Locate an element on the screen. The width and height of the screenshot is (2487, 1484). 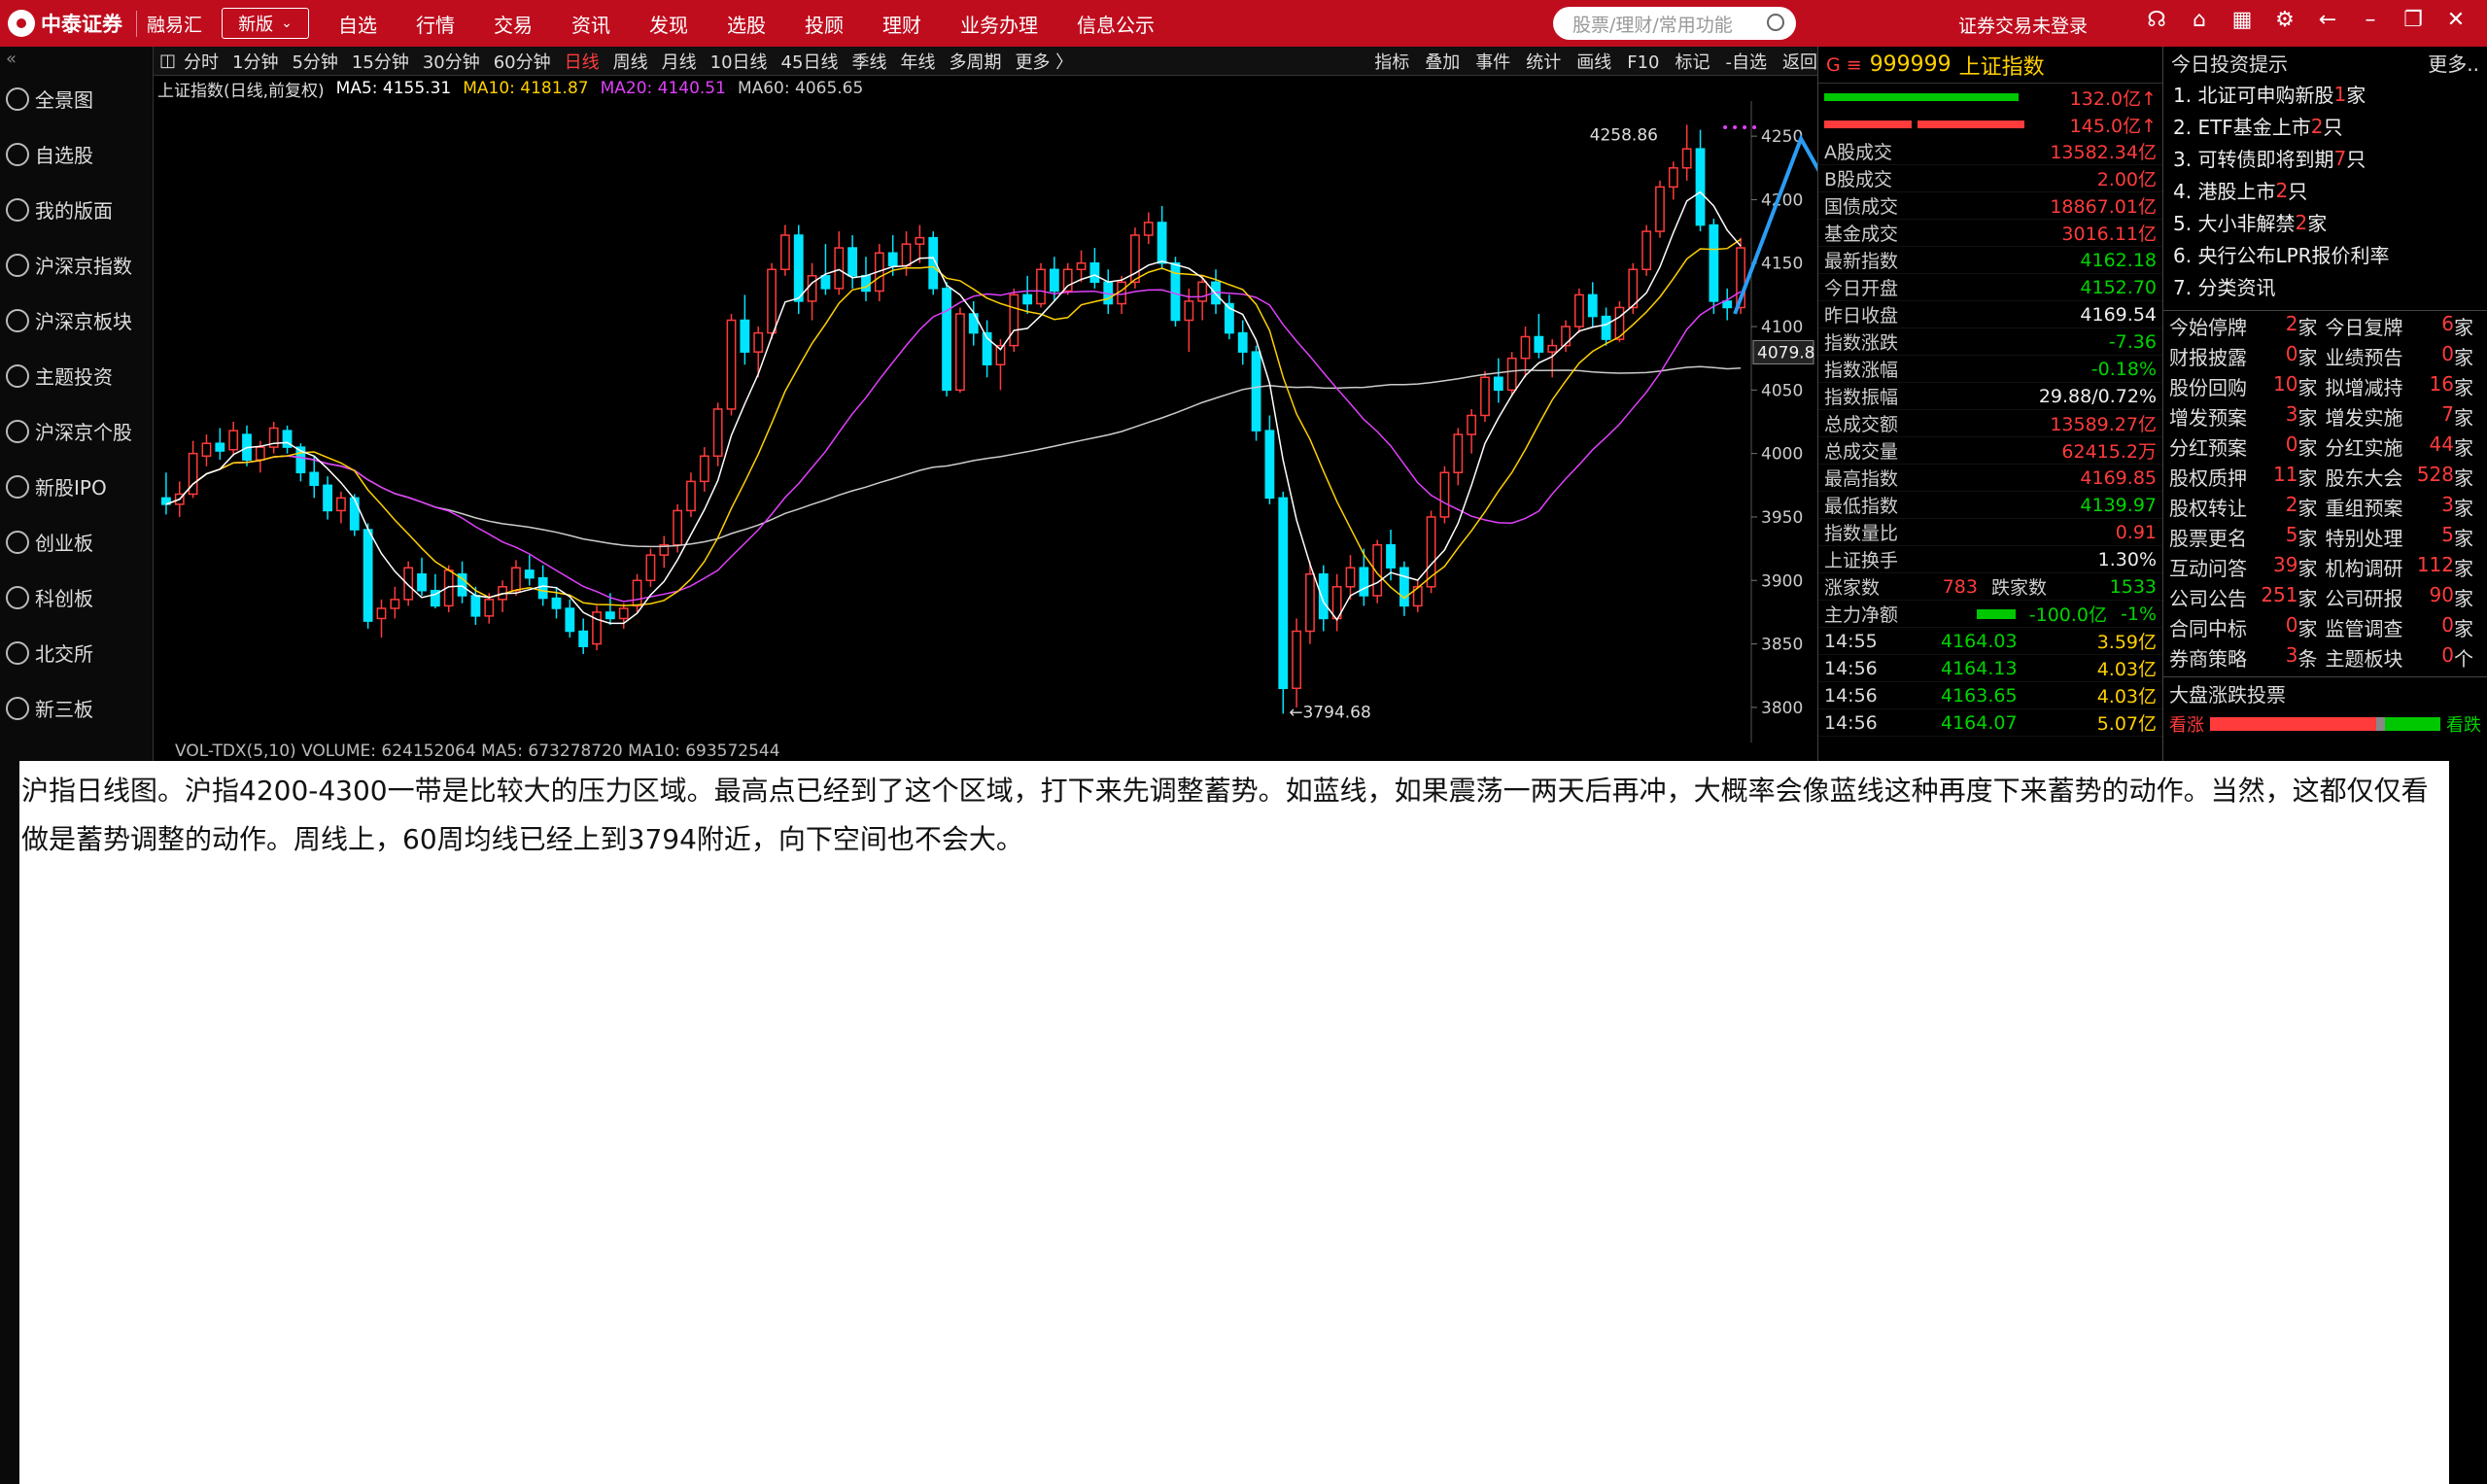
notice-grid-cell: 分红实施 44 家 is located at coordinates (2404, 446).